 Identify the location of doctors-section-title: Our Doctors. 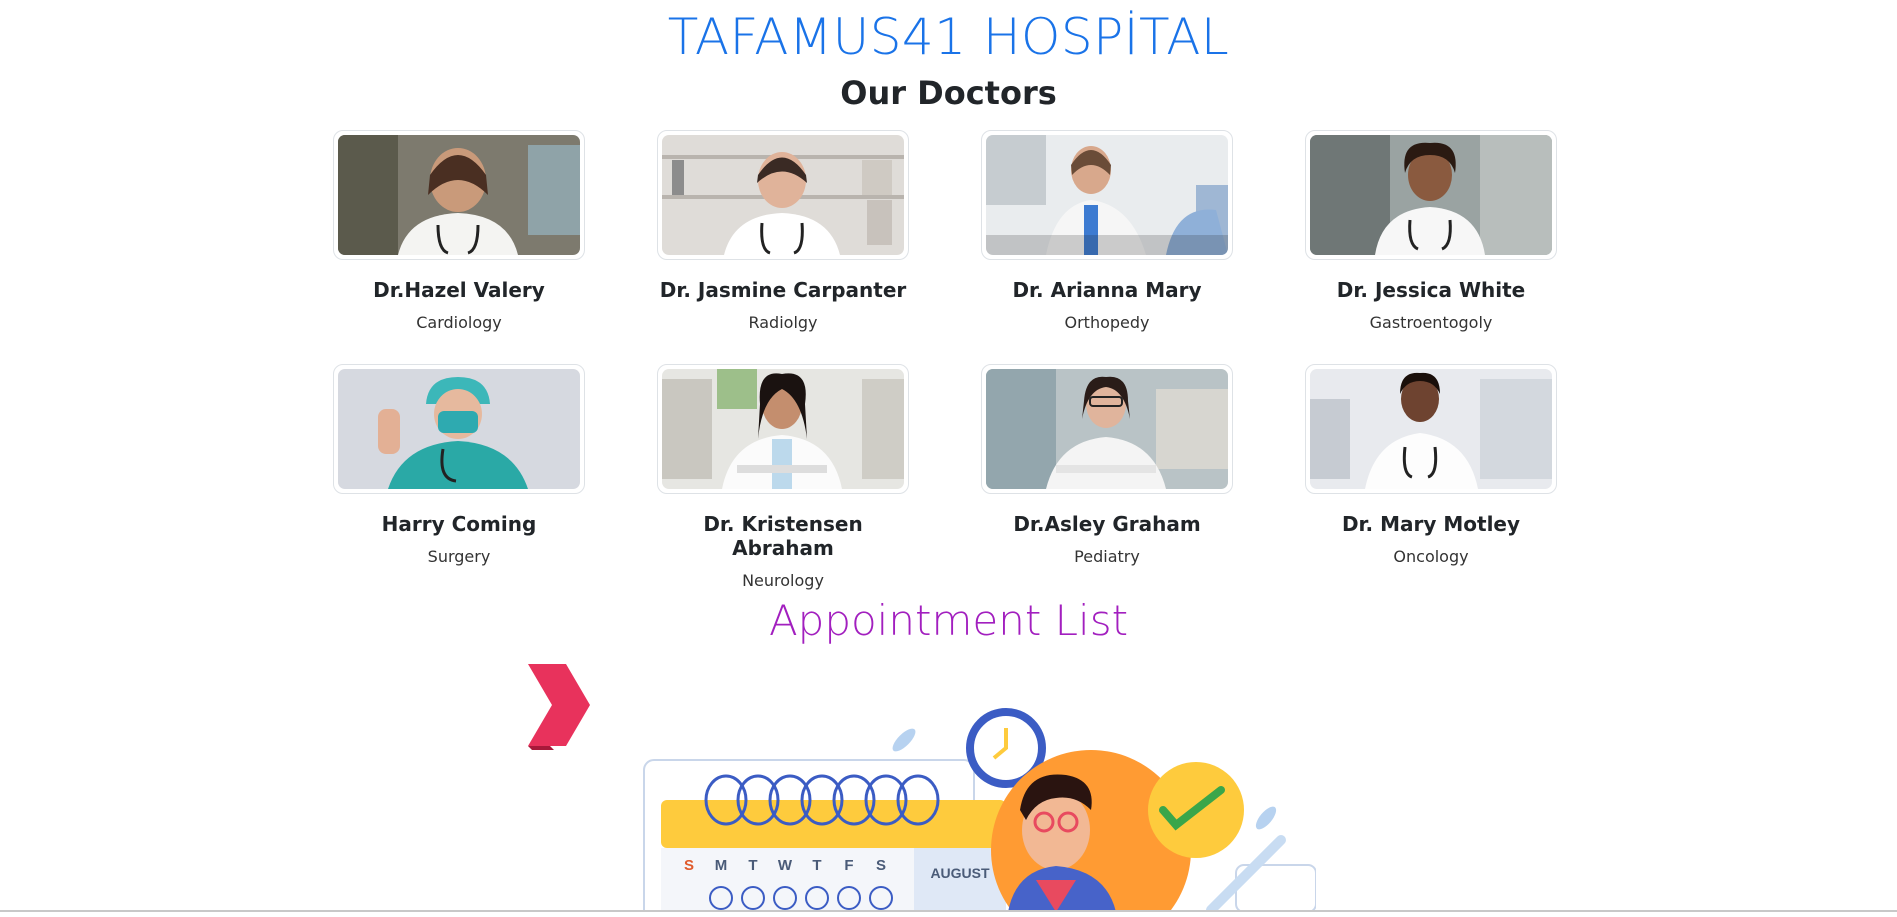
(948, 93).